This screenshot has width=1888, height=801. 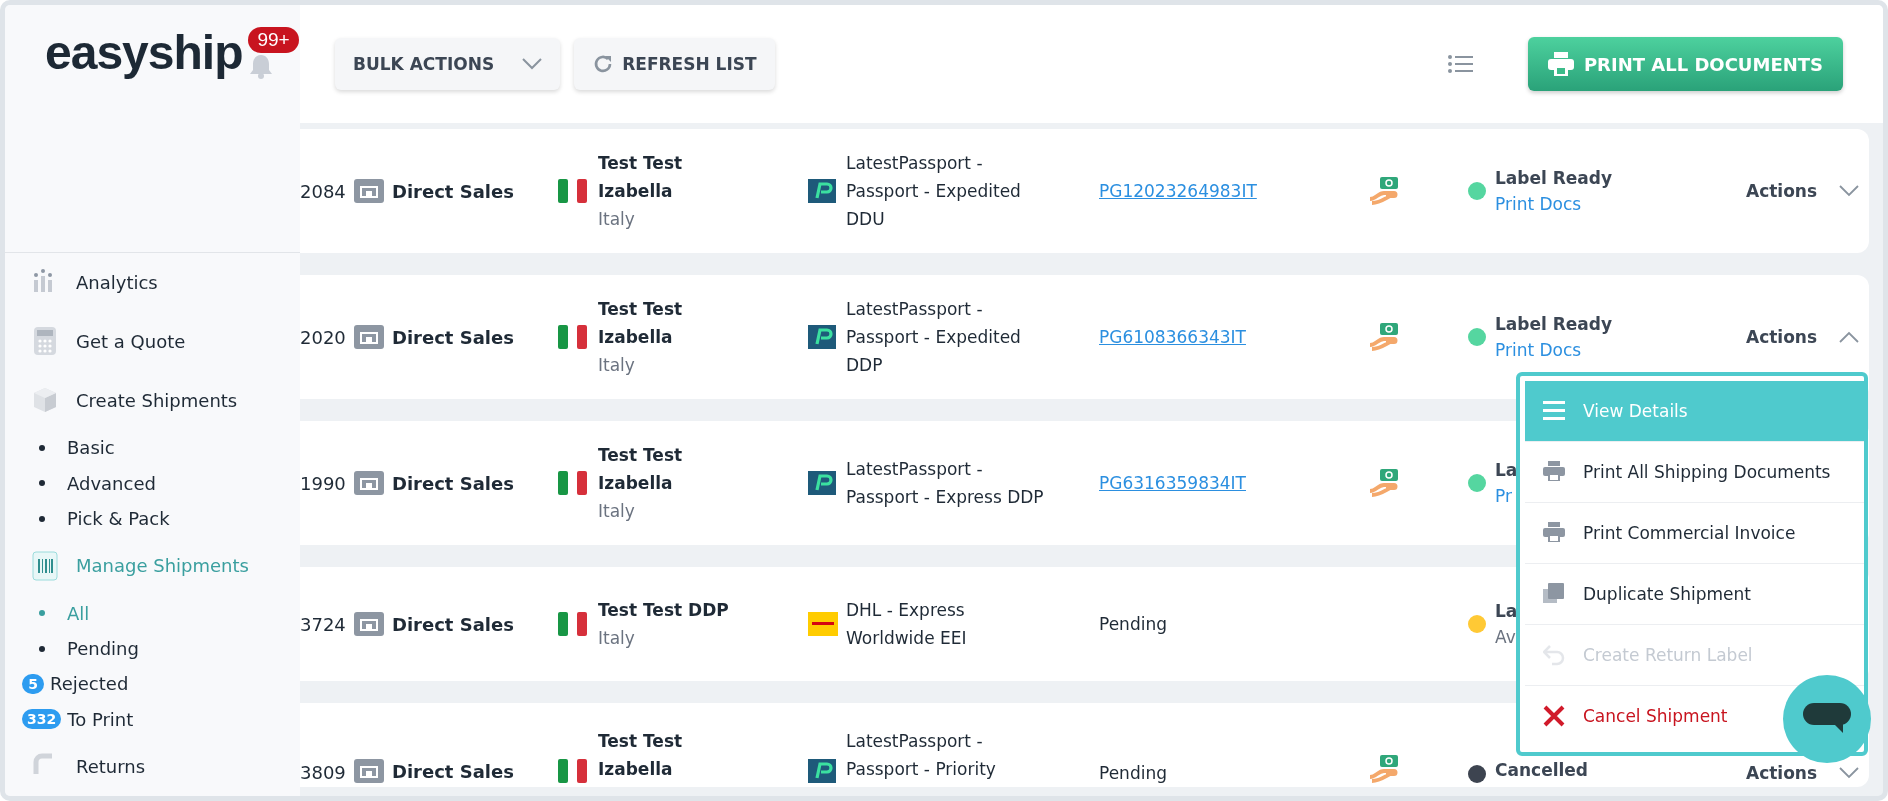 What do you see at coordinates (152, 448) in the screenshot?
I see `sidebar-item: Basic` at bounding box center [152, 448].